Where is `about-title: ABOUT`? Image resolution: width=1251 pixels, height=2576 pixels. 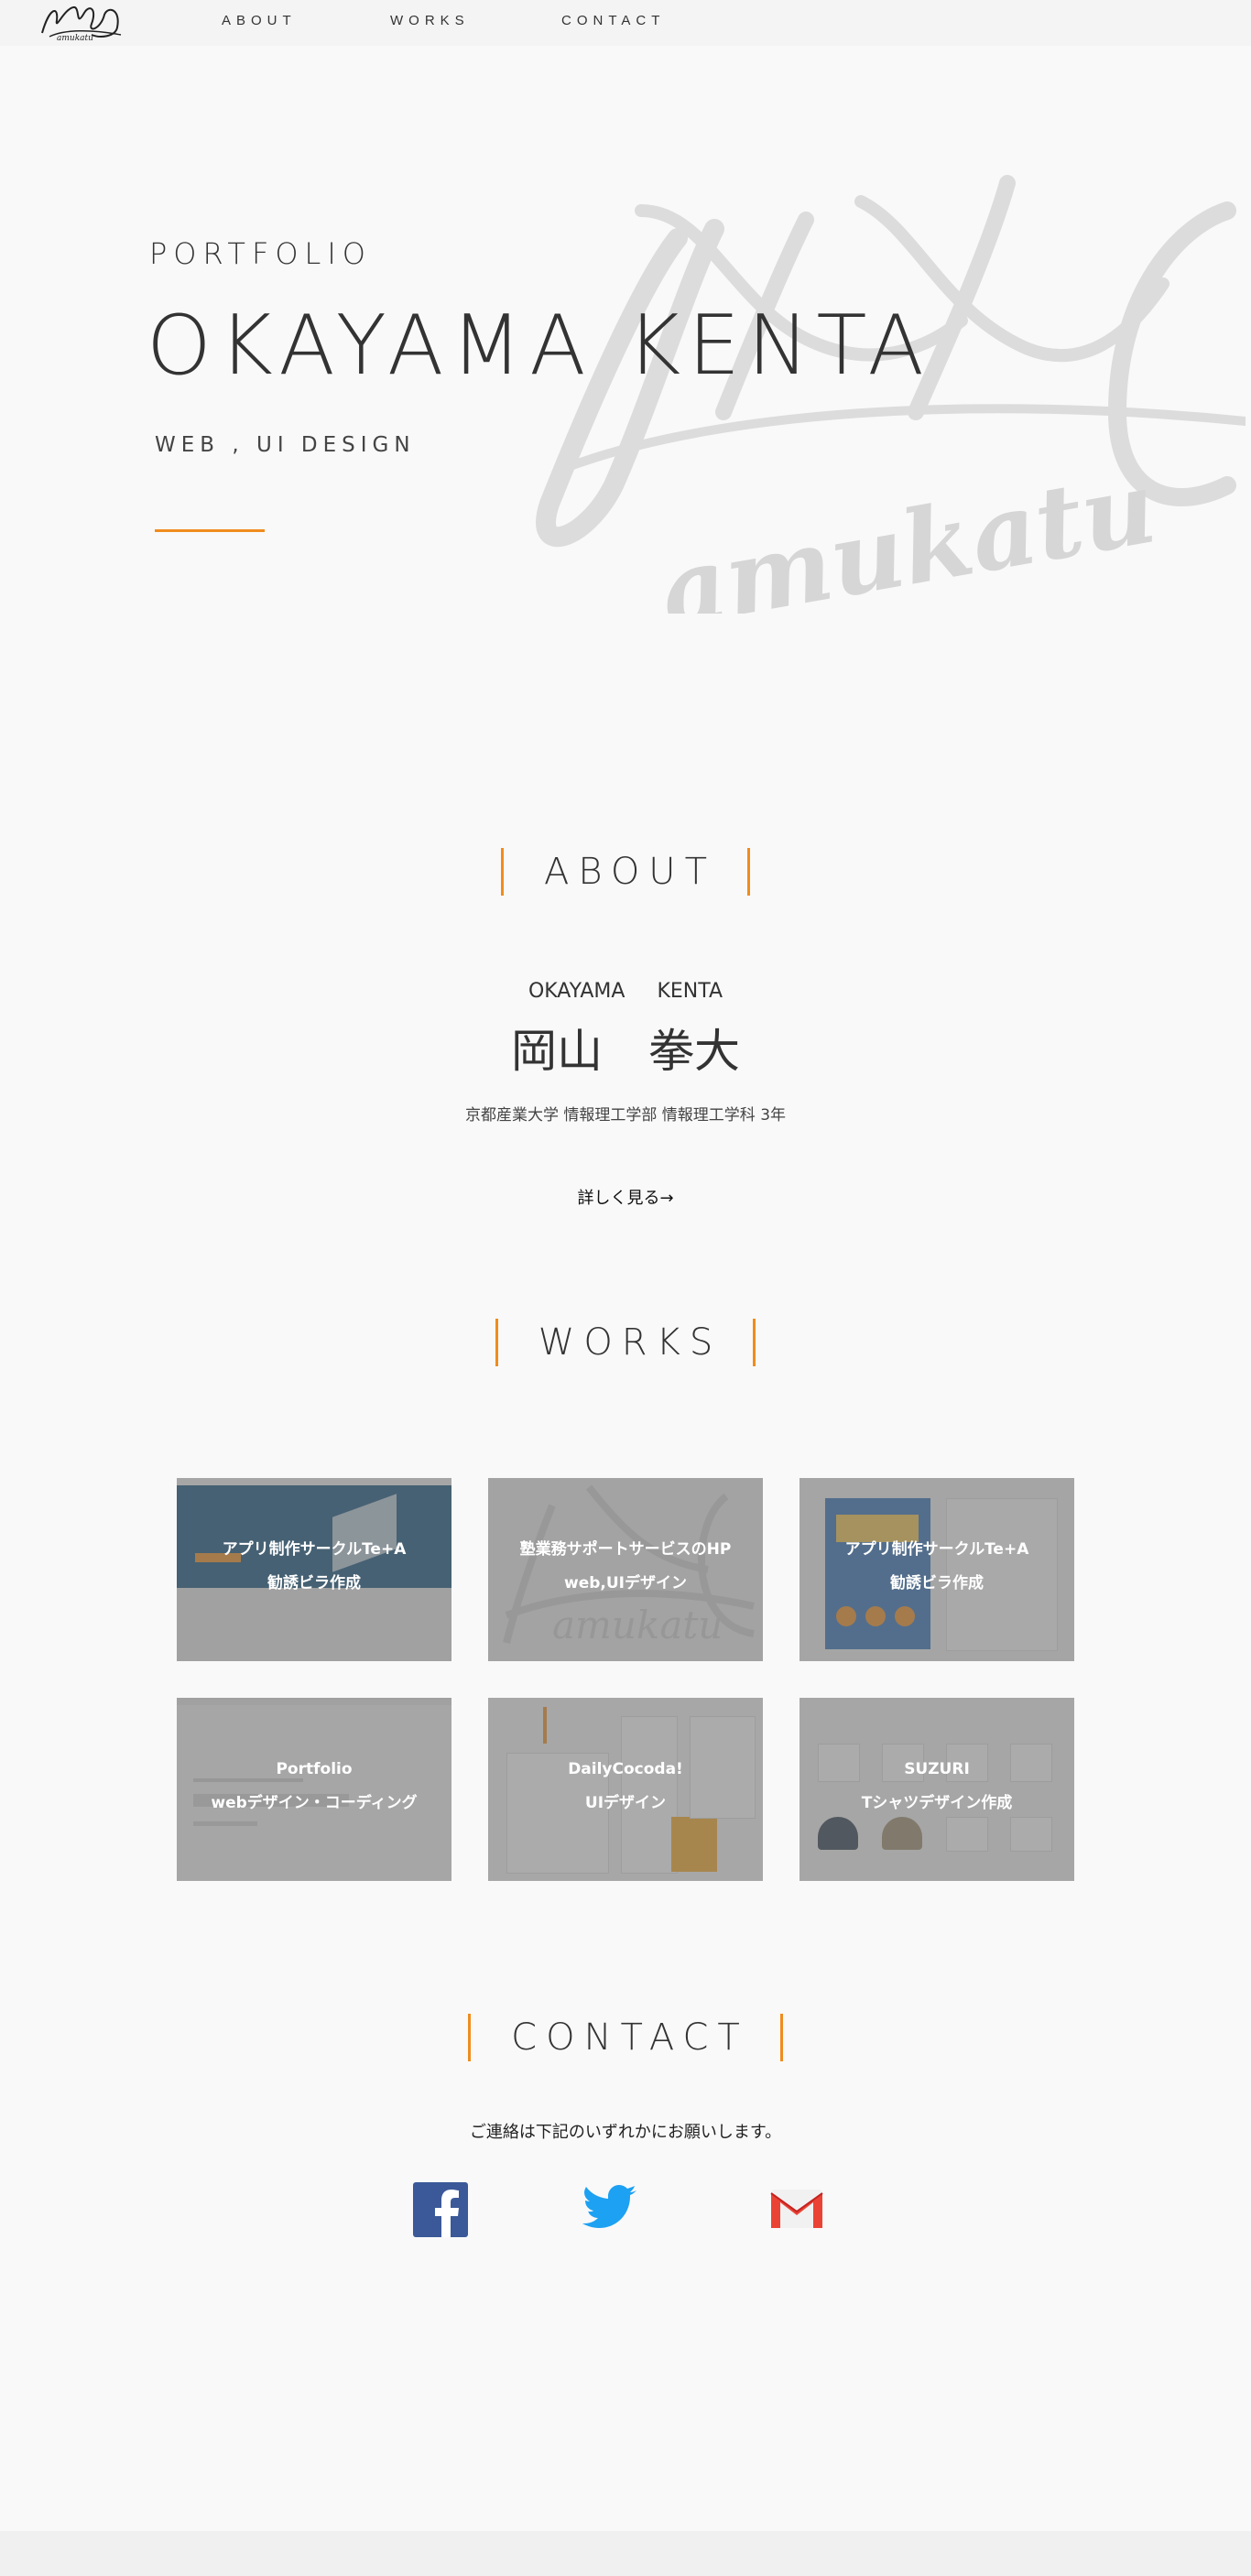
about-title: ABOUT is located at coordinates (630, 872).